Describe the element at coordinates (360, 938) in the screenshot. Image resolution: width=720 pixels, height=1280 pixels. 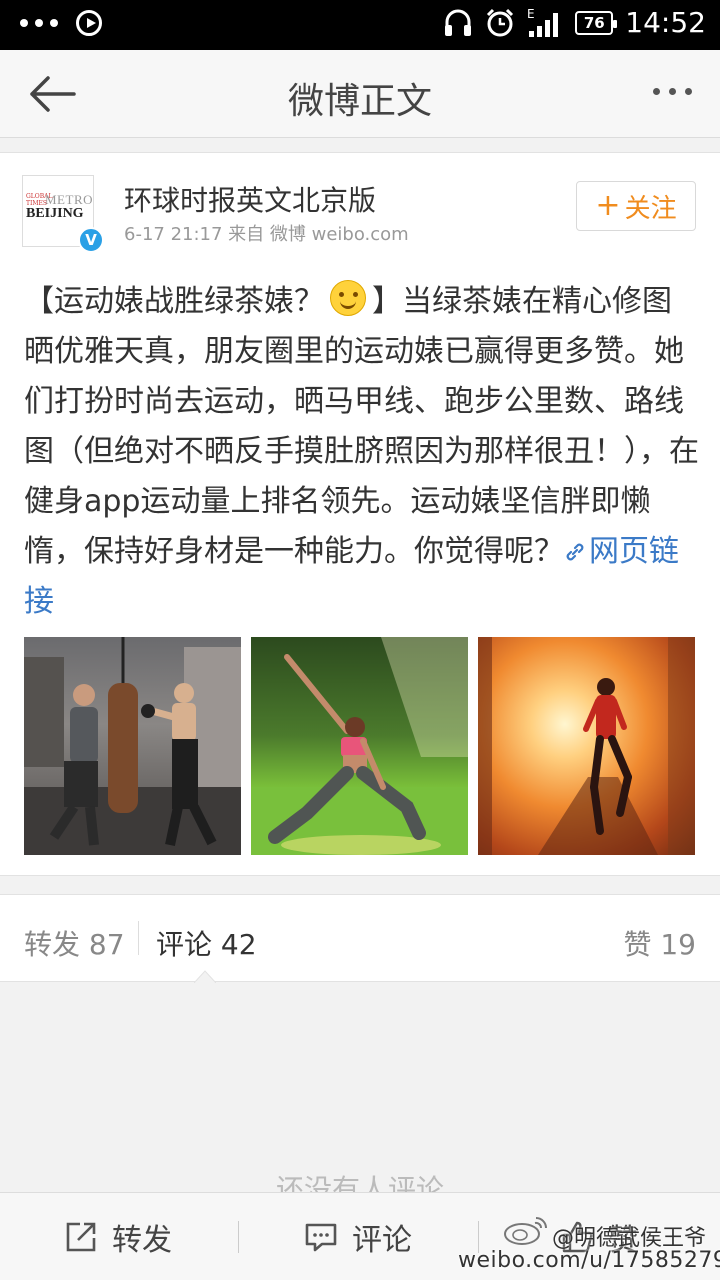
I see `post-stats-tabs: 转发 87 评论 42 赞 19` at that location.